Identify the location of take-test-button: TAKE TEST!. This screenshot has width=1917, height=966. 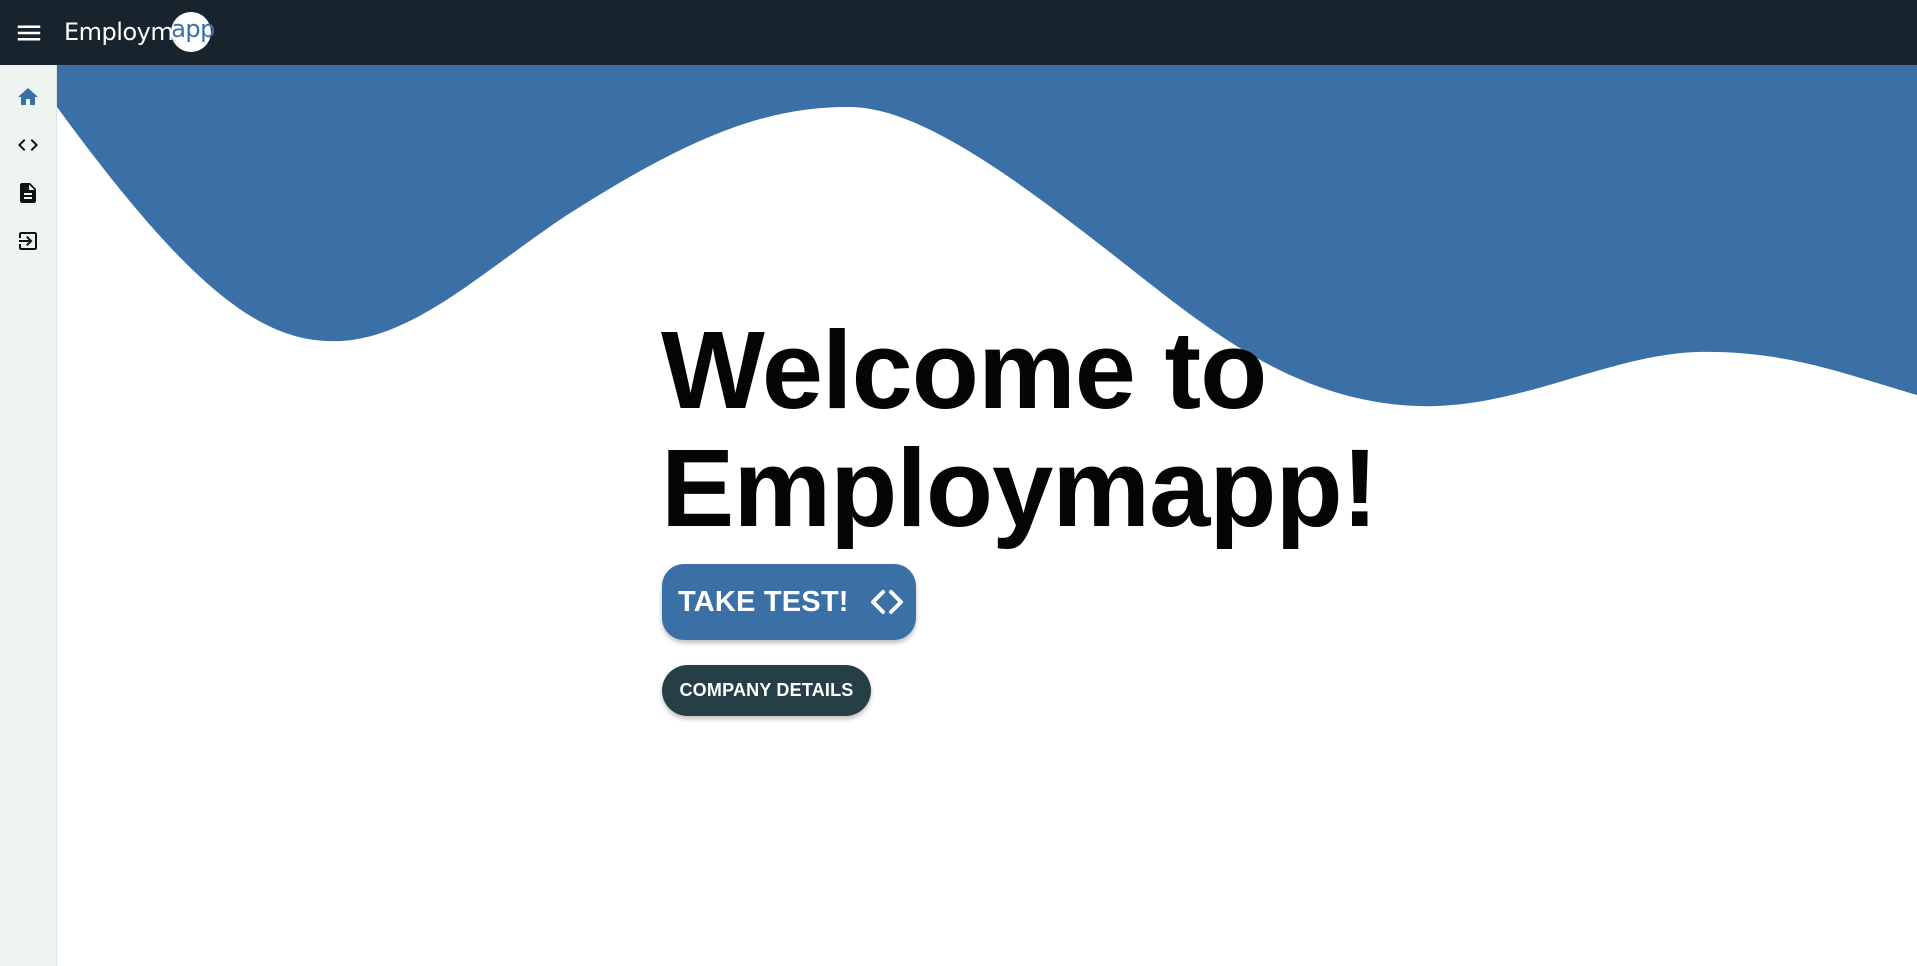
(789, 602).